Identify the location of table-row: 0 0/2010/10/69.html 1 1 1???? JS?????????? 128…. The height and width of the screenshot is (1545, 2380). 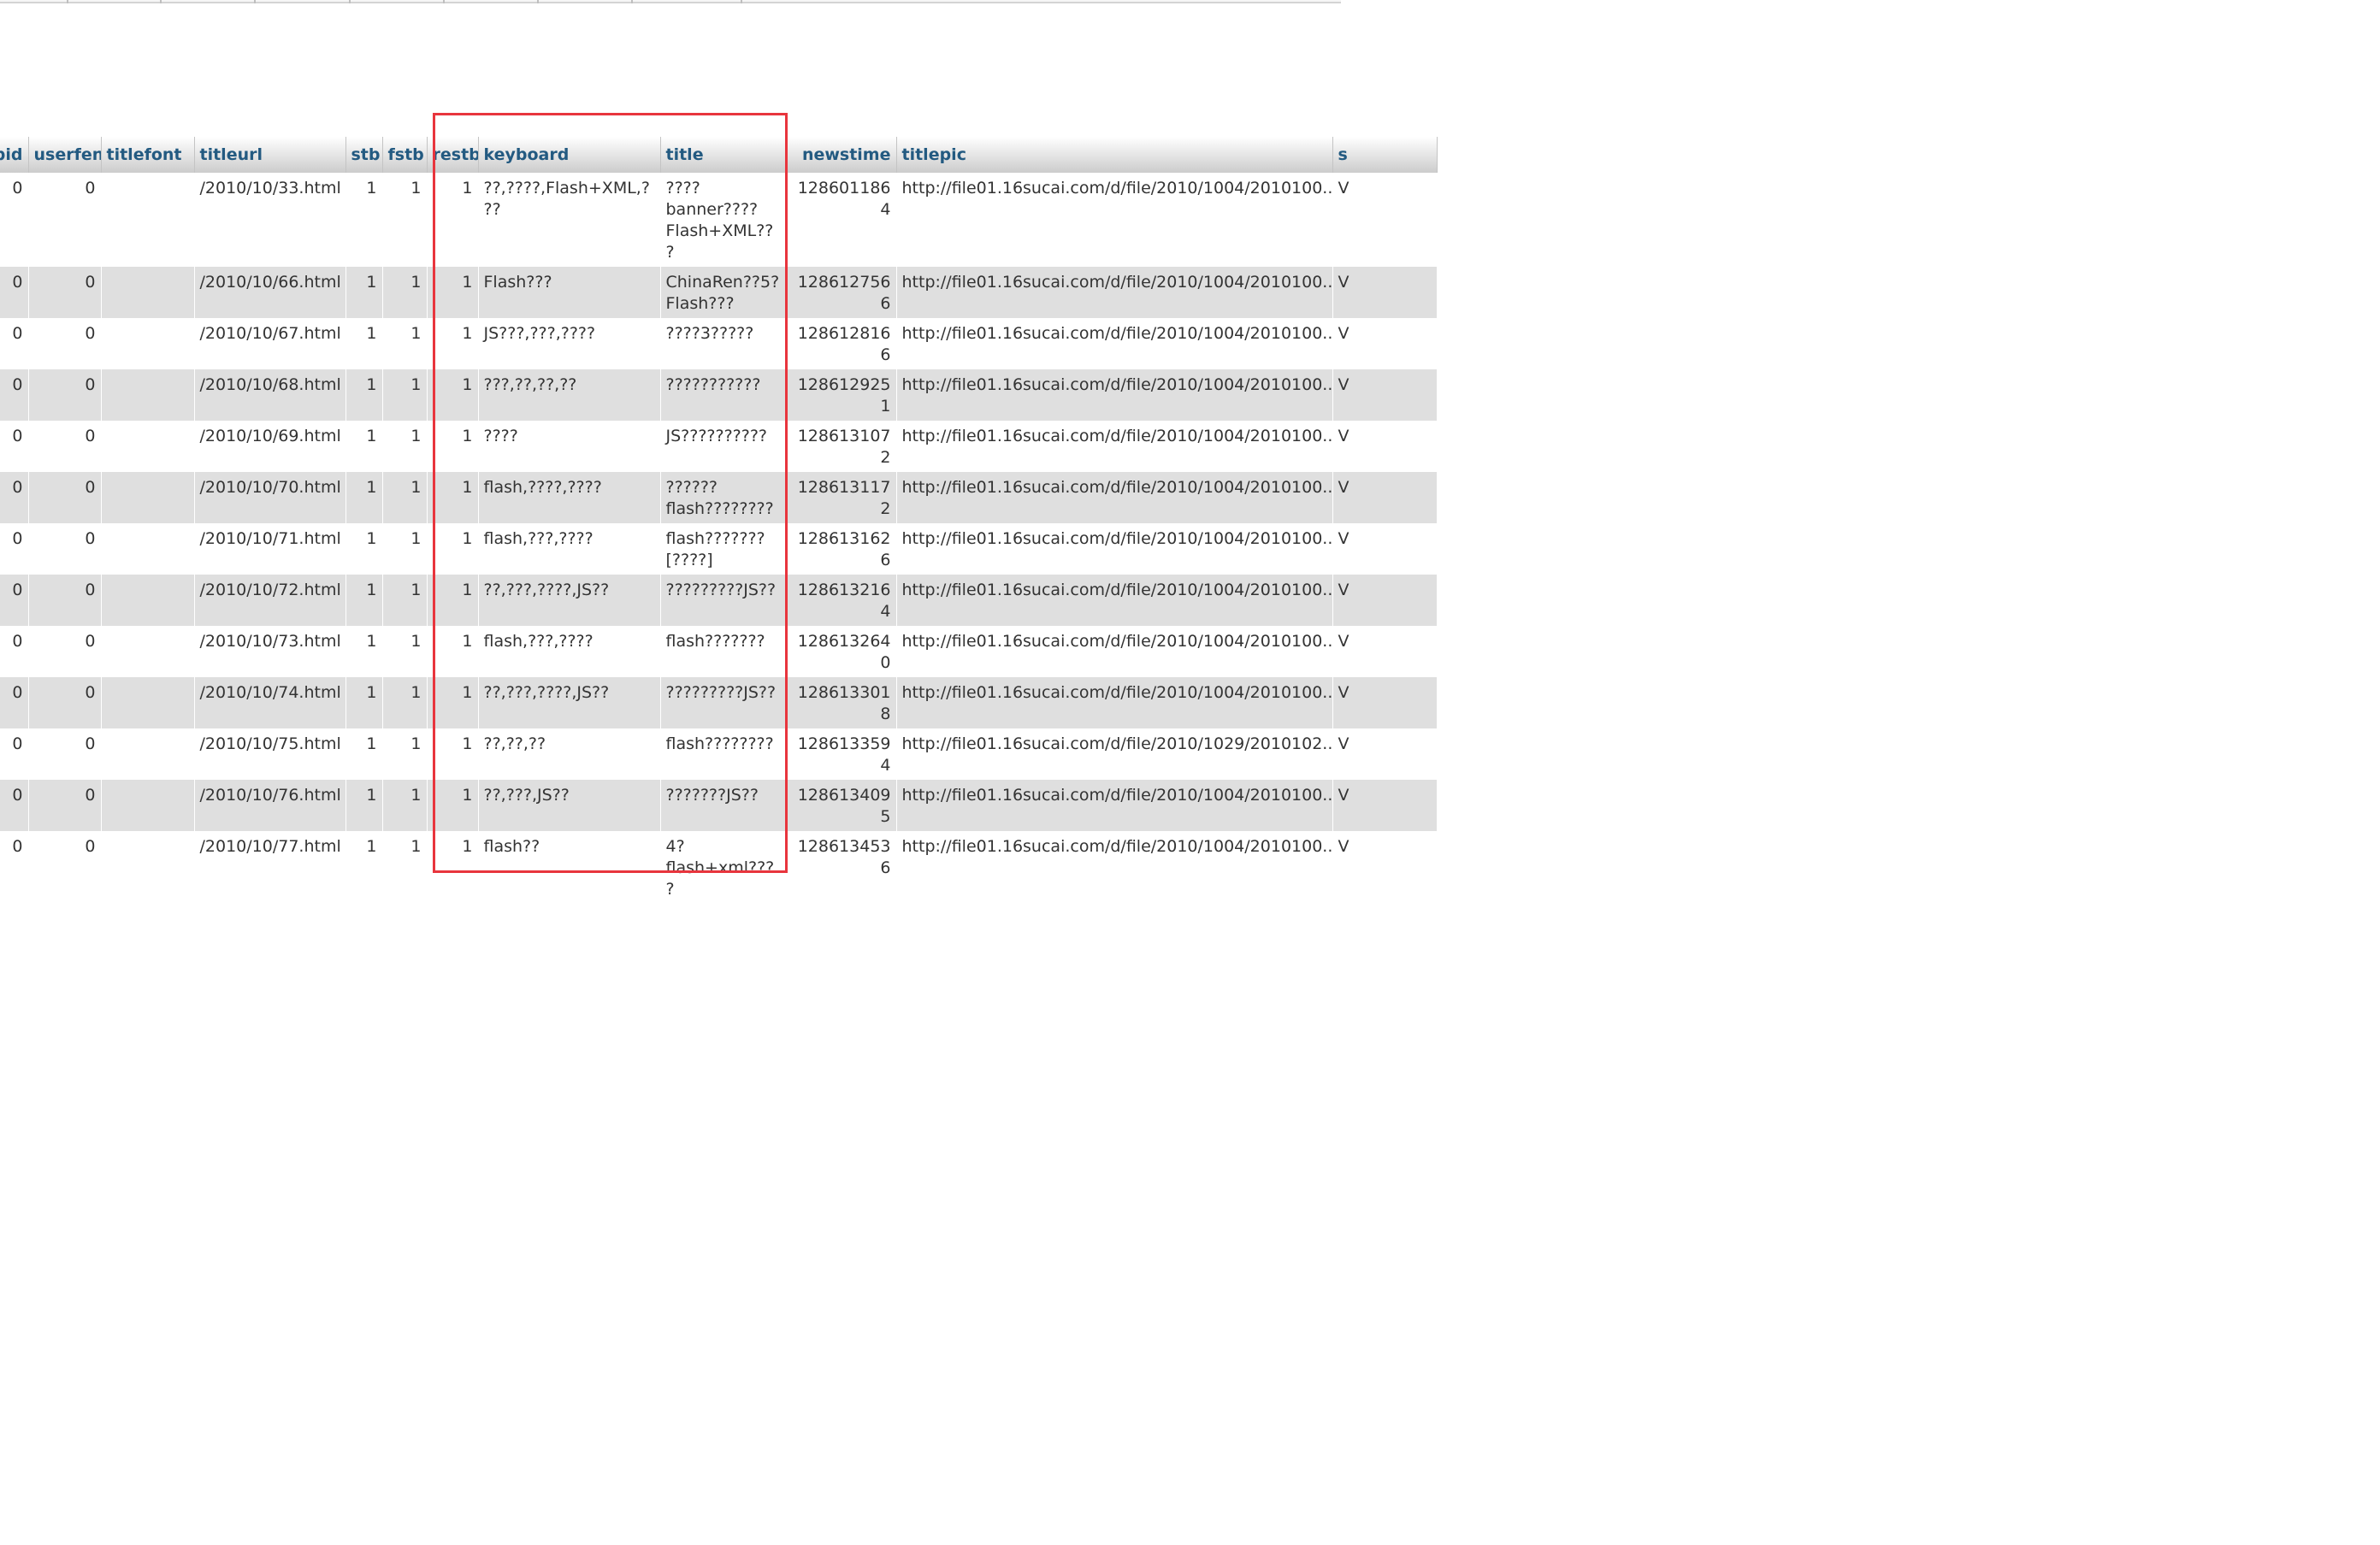
(719, 446).